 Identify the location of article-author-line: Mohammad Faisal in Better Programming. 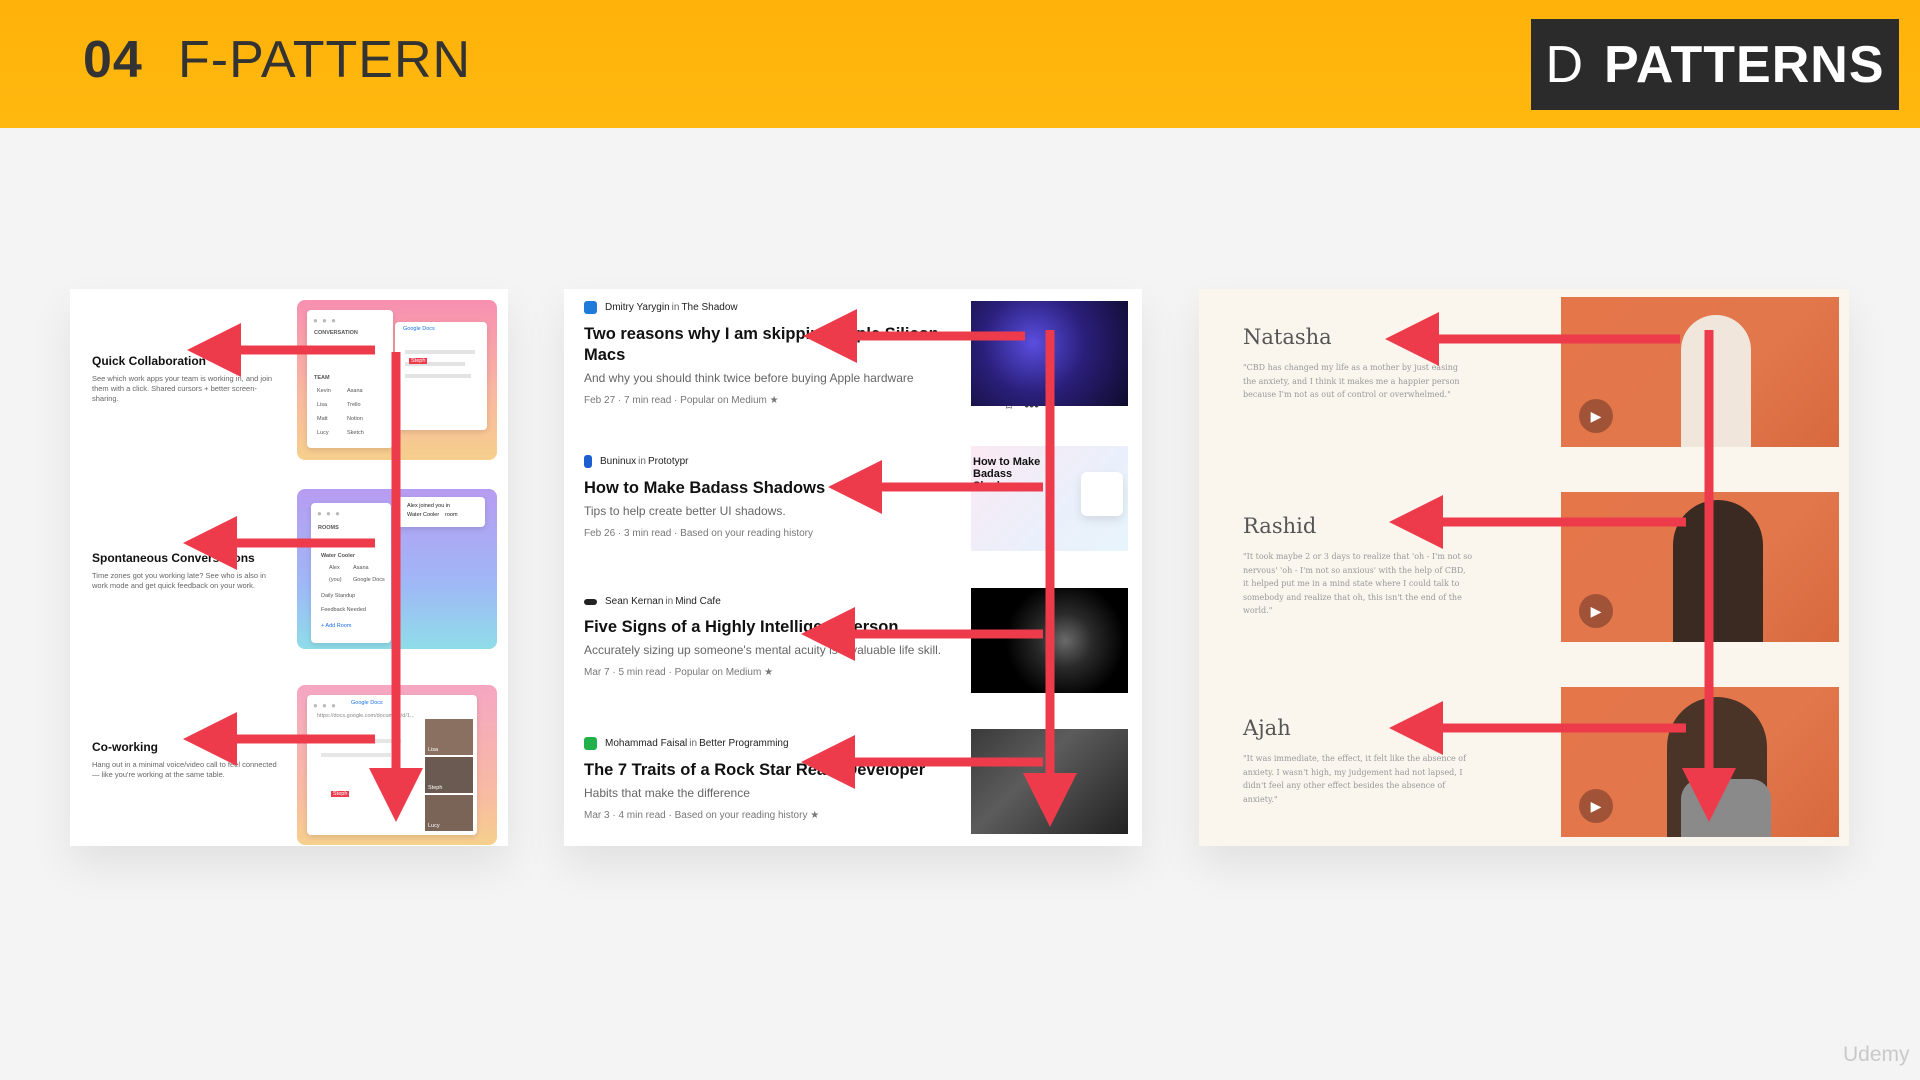
(784, 743).